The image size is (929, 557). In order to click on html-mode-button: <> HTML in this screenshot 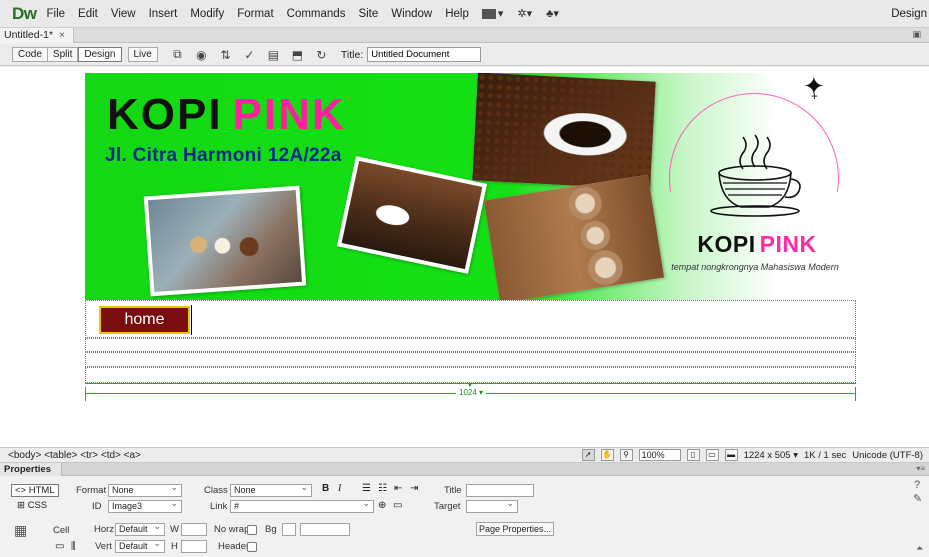, I will do `click(35, 490)`.